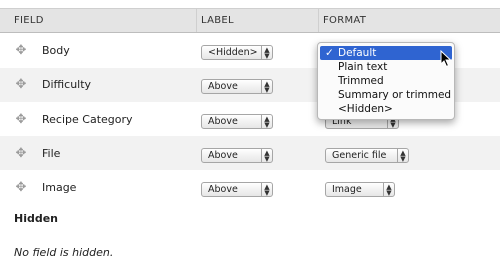 The width and height of the screenshot is (500, 261). Describe the element at coordinates (64, 252) in the screenshot. I see `hidden-section-note: No field is hidden.` at that location.